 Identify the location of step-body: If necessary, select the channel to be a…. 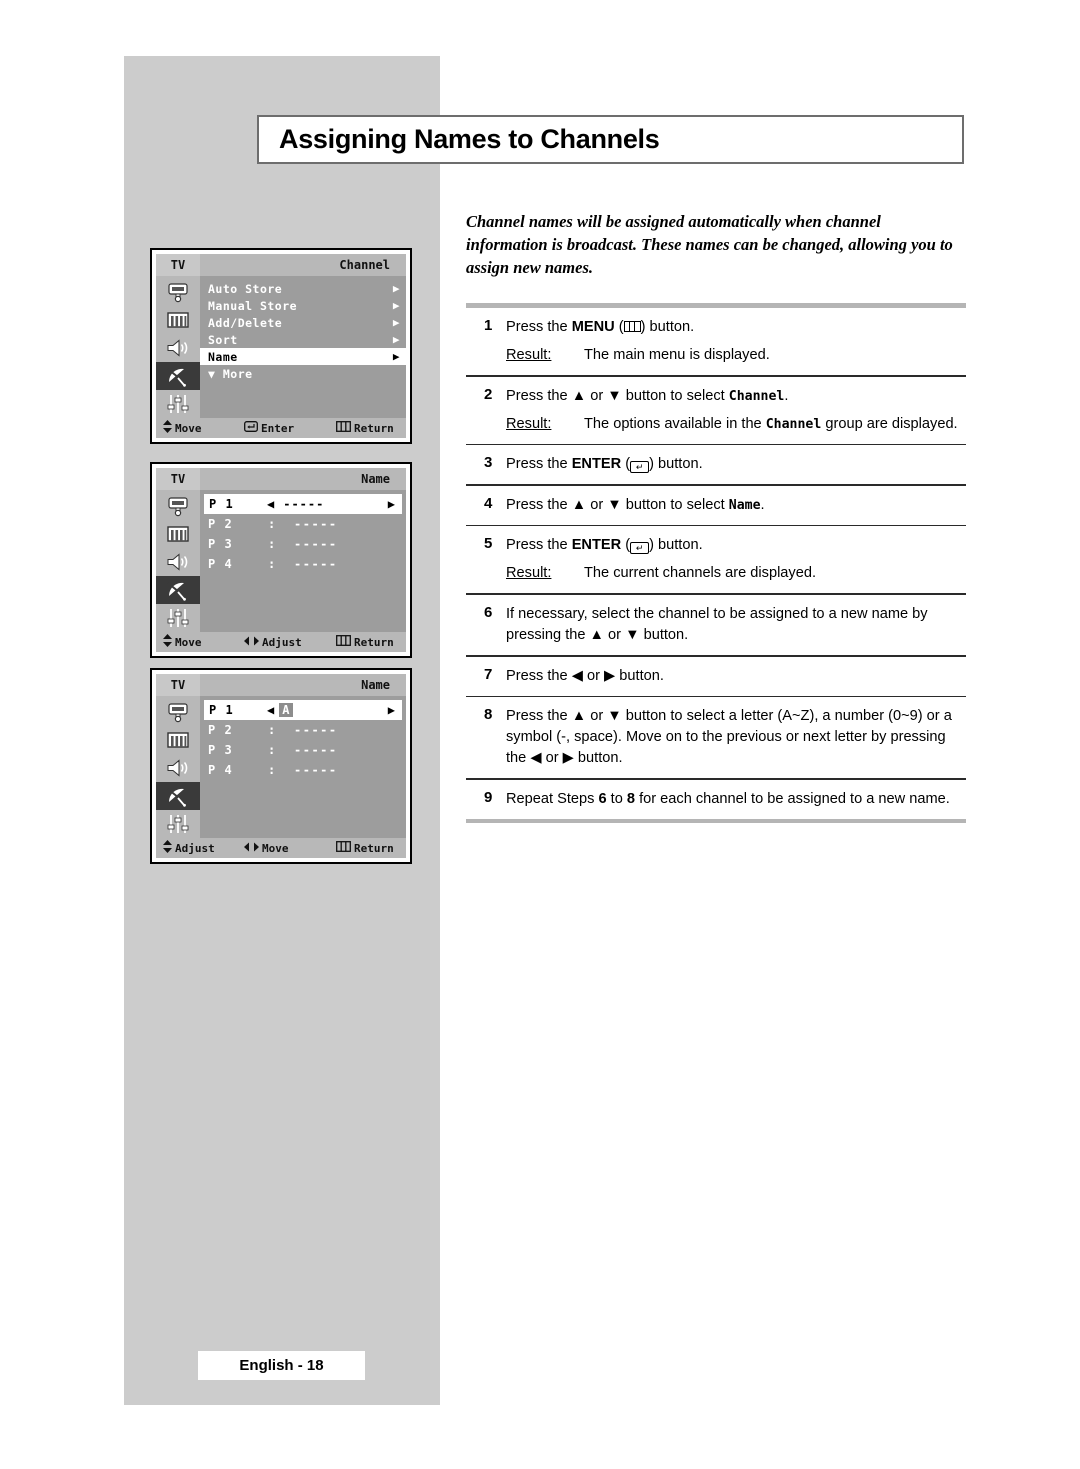
(717, 624).